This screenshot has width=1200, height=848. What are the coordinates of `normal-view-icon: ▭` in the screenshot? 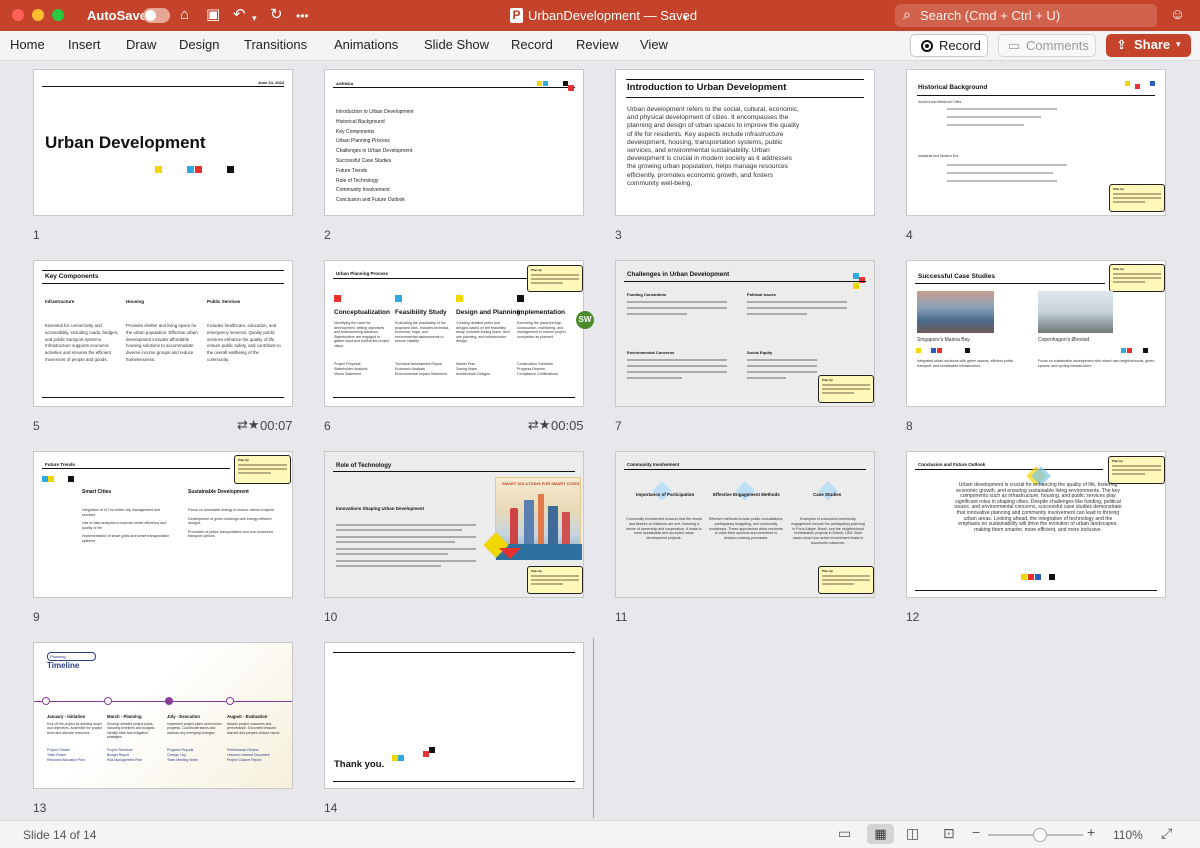 It's located at (844, 833).